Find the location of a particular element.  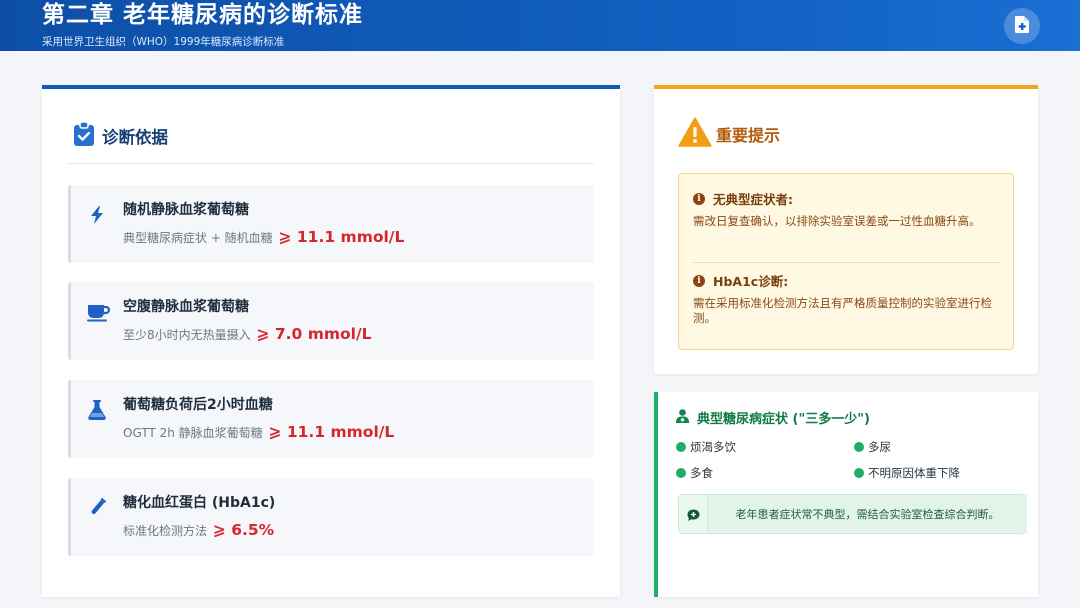

criterion-desc-text: 标准化检测方法 is located at coordinates (165, 531).